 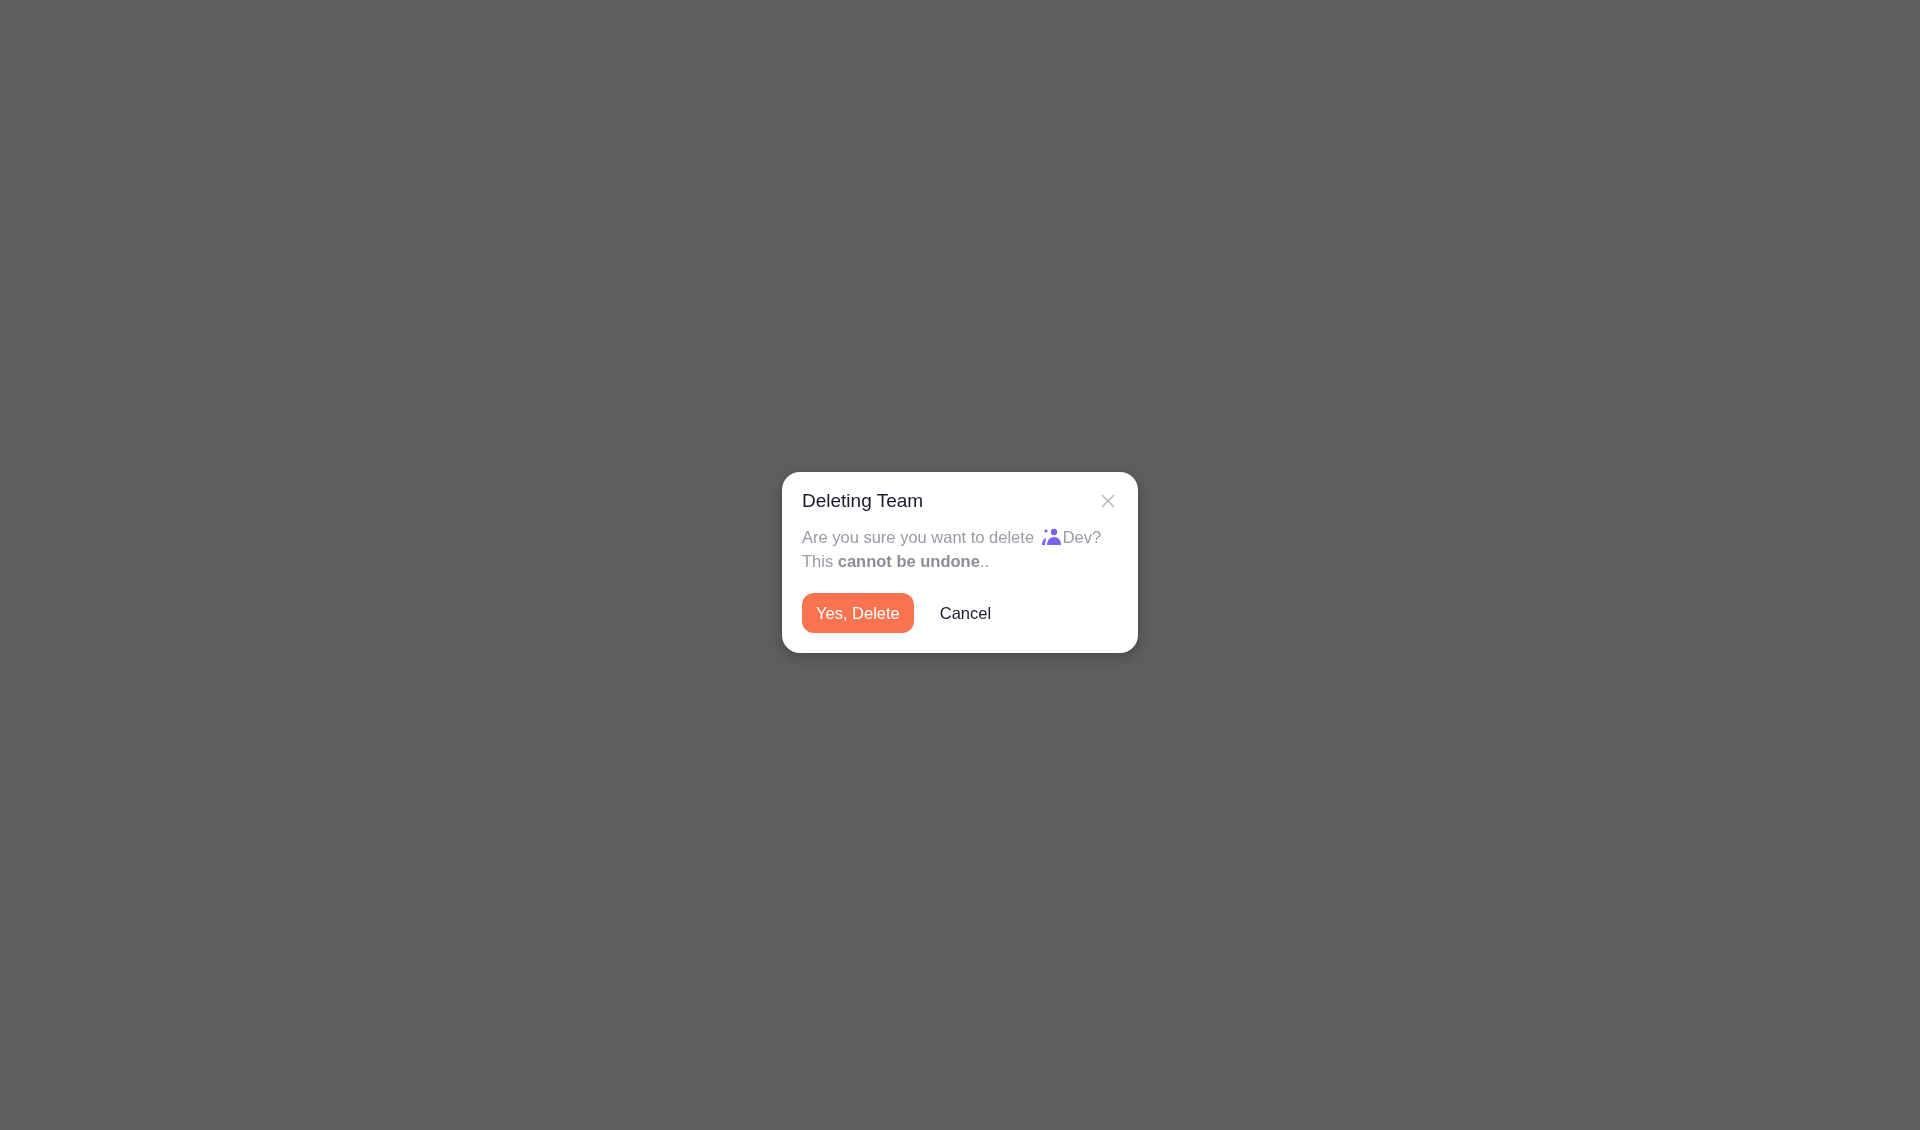 I want to click on dialog-message: Are you sure you want to delete Dev? This cannot be undone.., so click(x=952, y=549).